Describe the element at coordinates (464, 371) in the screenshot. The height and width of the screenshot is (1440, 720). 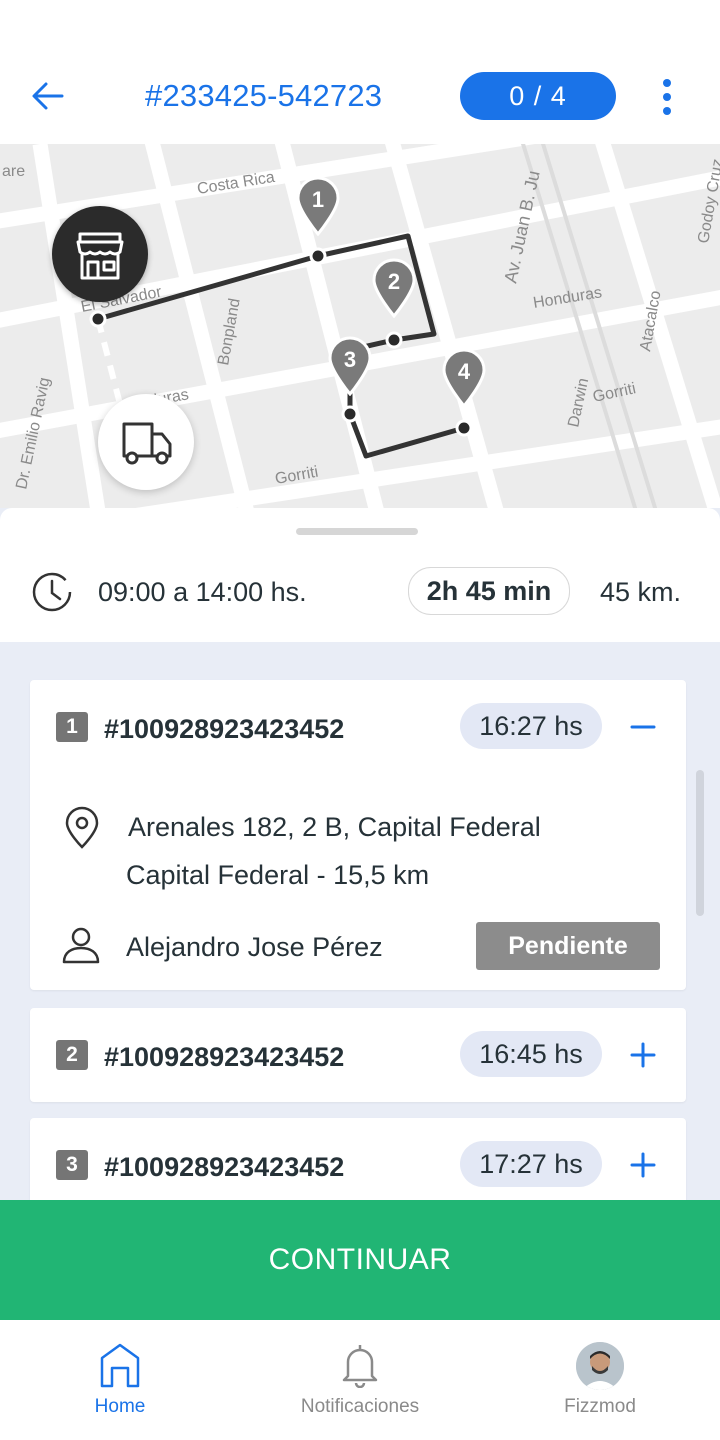
I see `svg-text: 4` at that location.